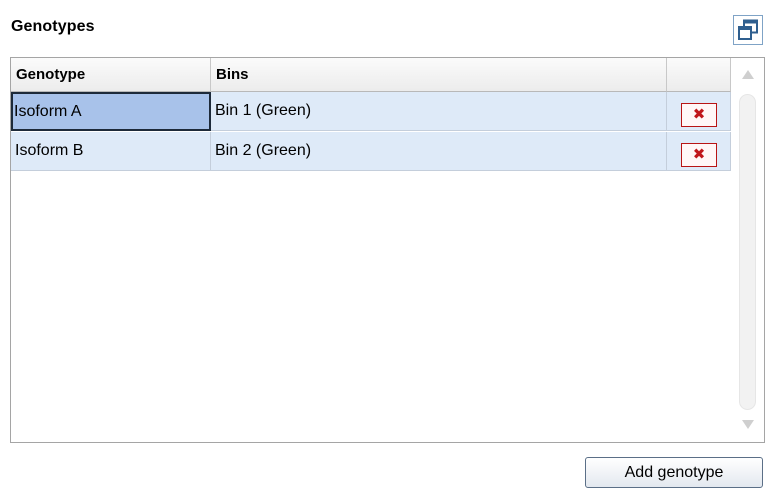 The height and width of the screenshot is (489, 768). I want to click on scroll-down-icon, so click(748, 424).